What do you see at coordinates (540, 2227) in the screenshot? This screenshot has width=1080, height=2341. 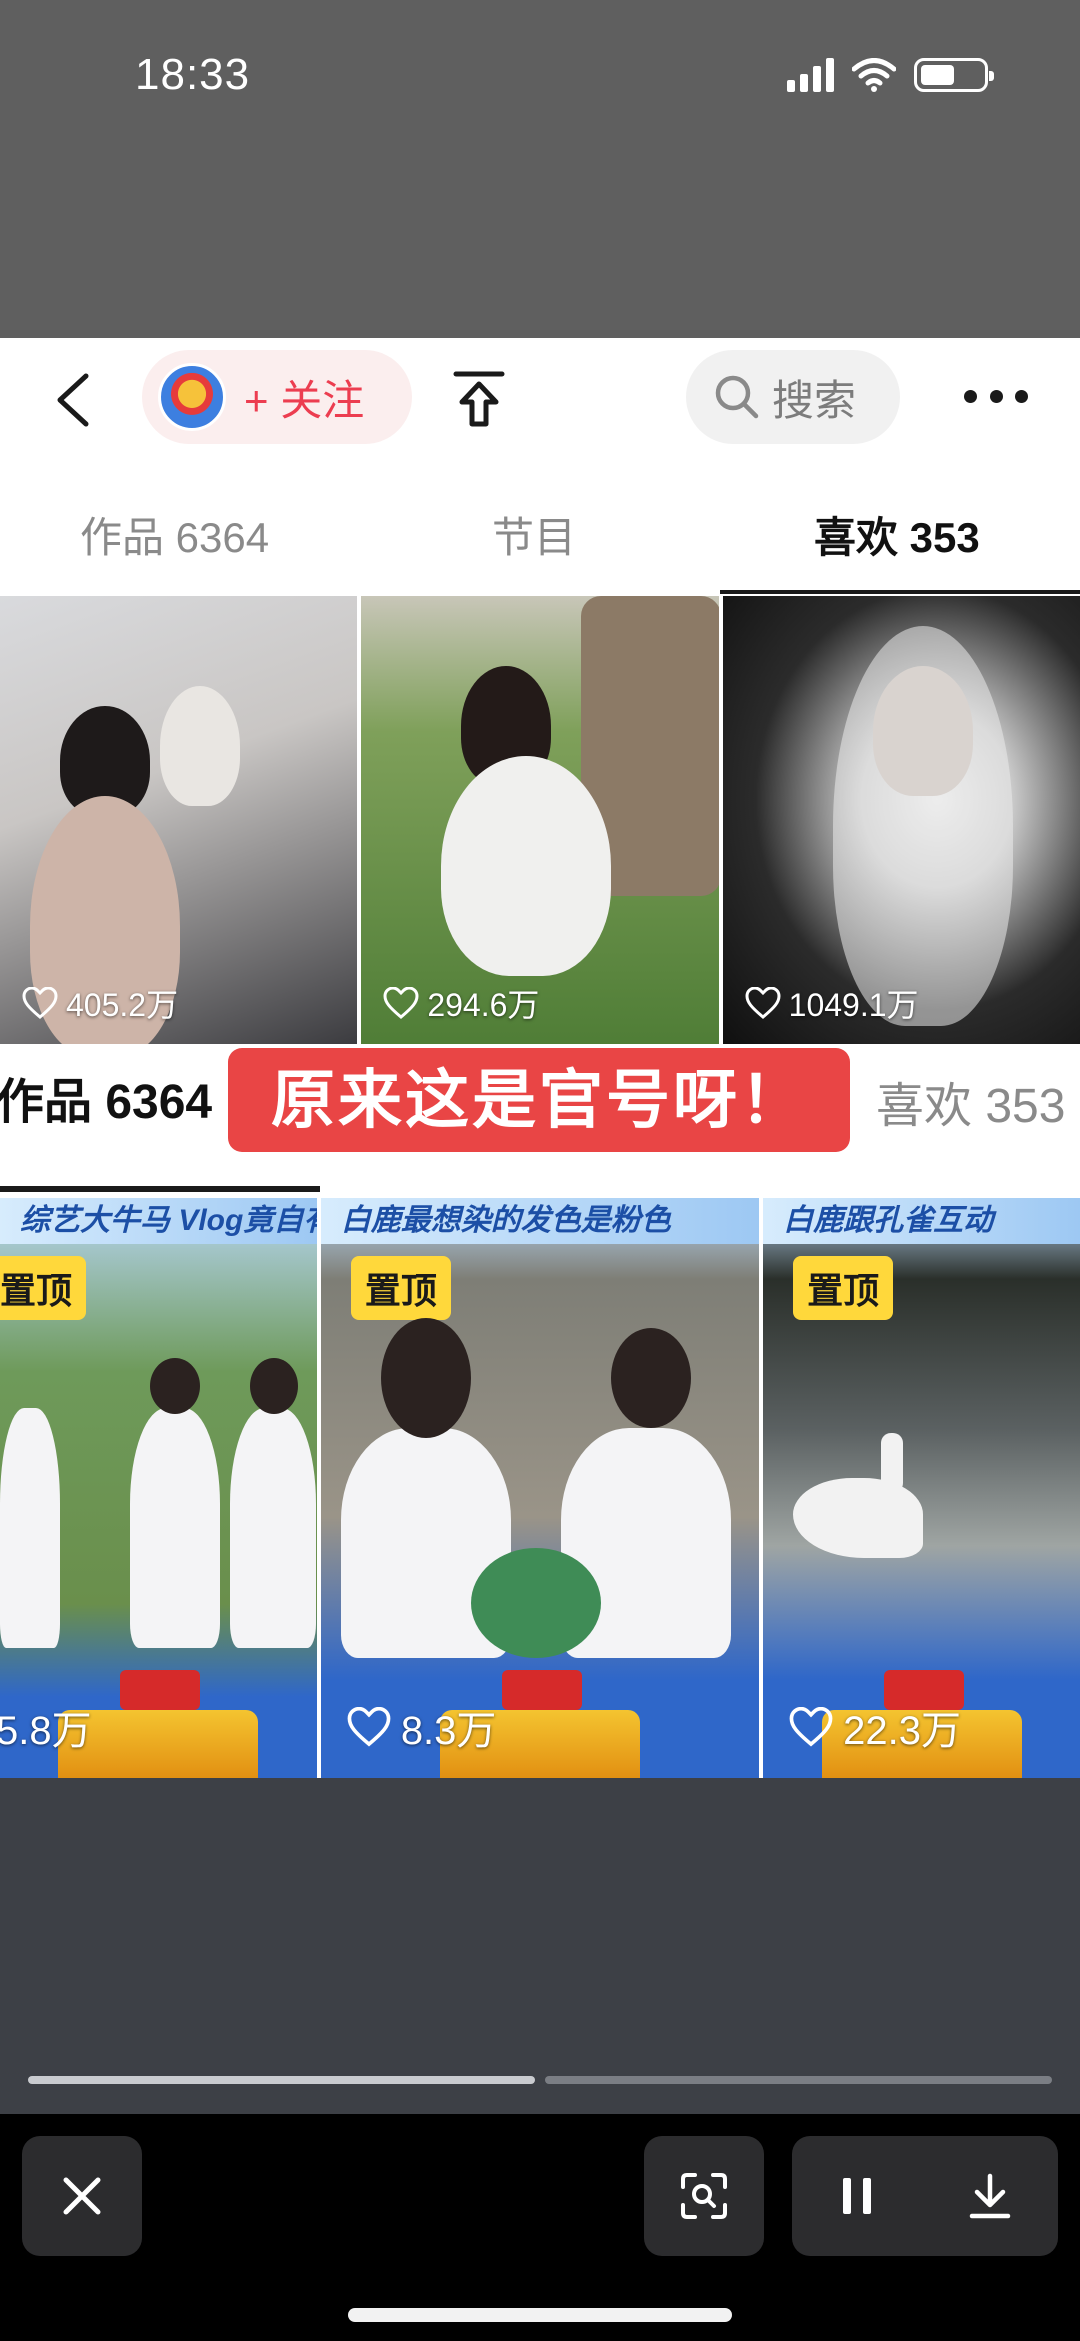 I see `viewer-toolbar` at bounding box center [540, 2227].